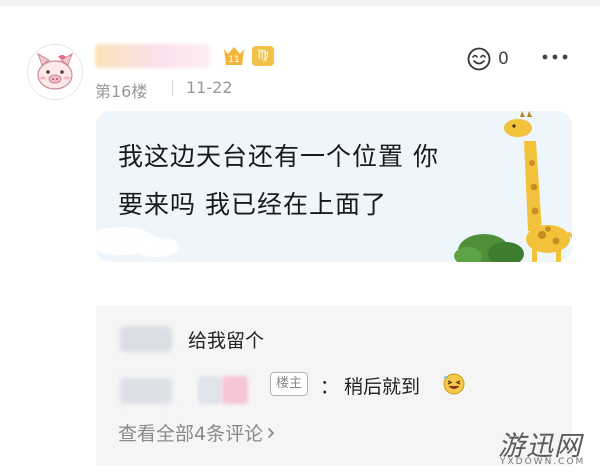 The height and width of the screenshot is (473, 600). Describe the element at coordinates (271, 432) in the screenshot. I see `chevron-right-icon` at that location.